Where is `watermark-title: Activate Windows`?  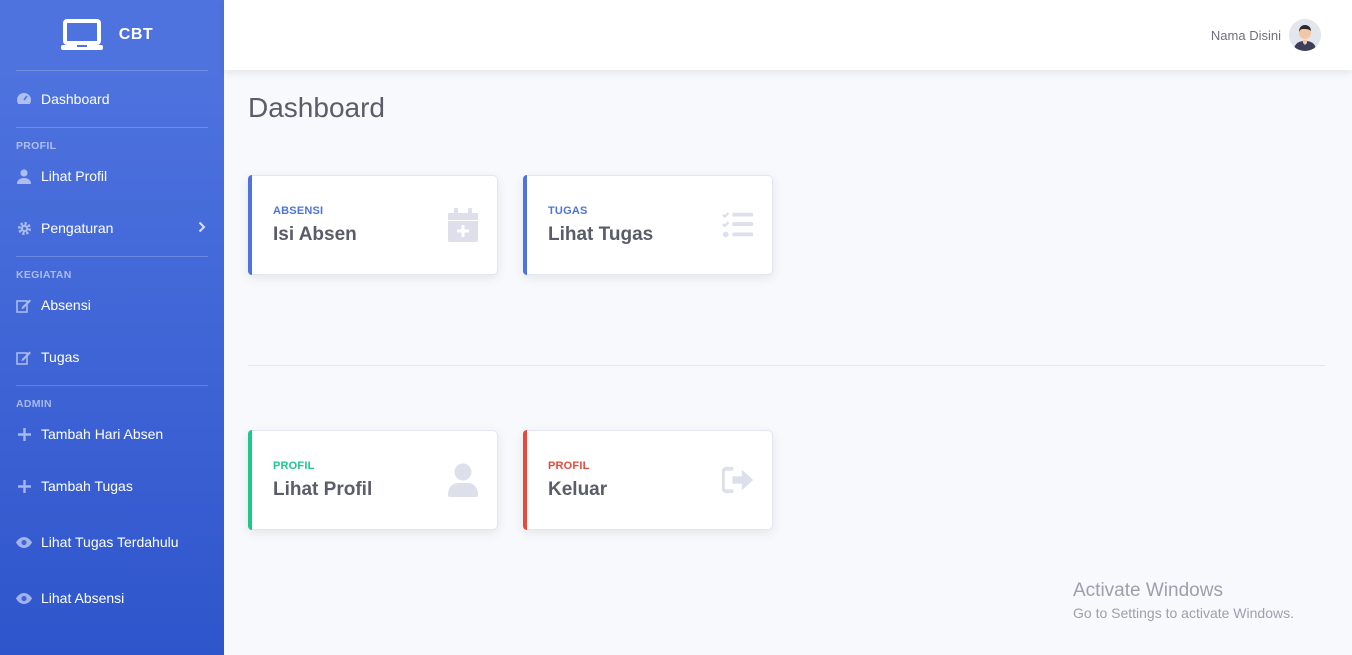
watermark-title: Activate Windows is located at coordinates (1148, 590).